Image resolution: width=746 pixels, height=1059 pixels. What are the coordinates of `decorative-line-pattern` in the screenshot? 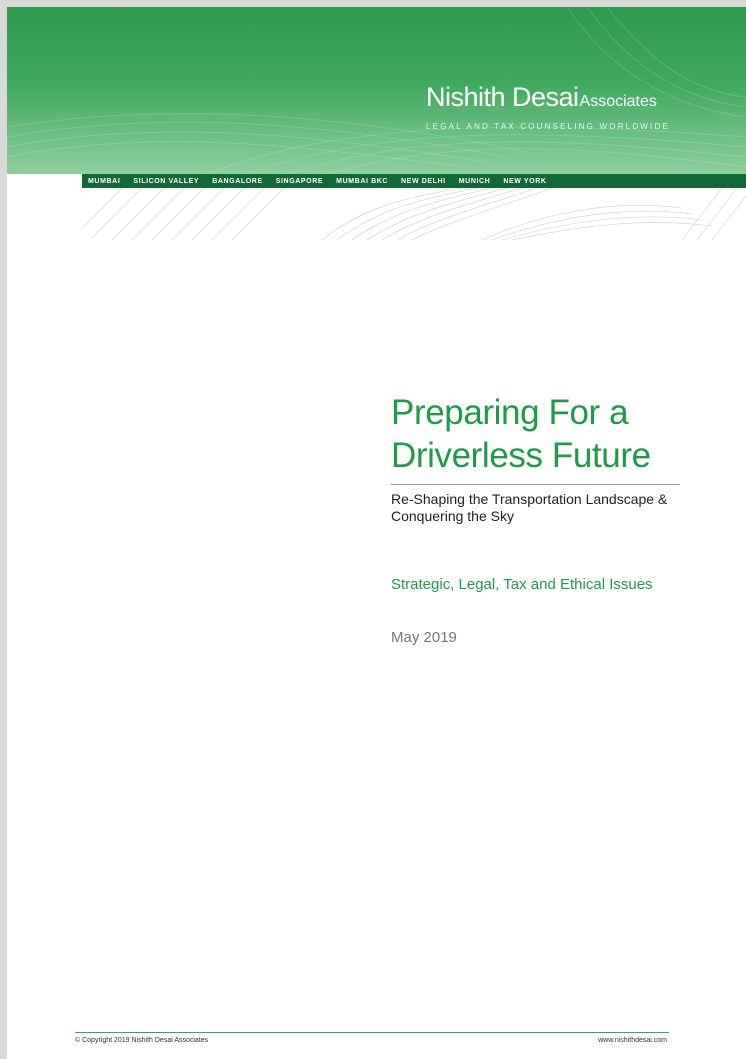 It's located at (414, 214).